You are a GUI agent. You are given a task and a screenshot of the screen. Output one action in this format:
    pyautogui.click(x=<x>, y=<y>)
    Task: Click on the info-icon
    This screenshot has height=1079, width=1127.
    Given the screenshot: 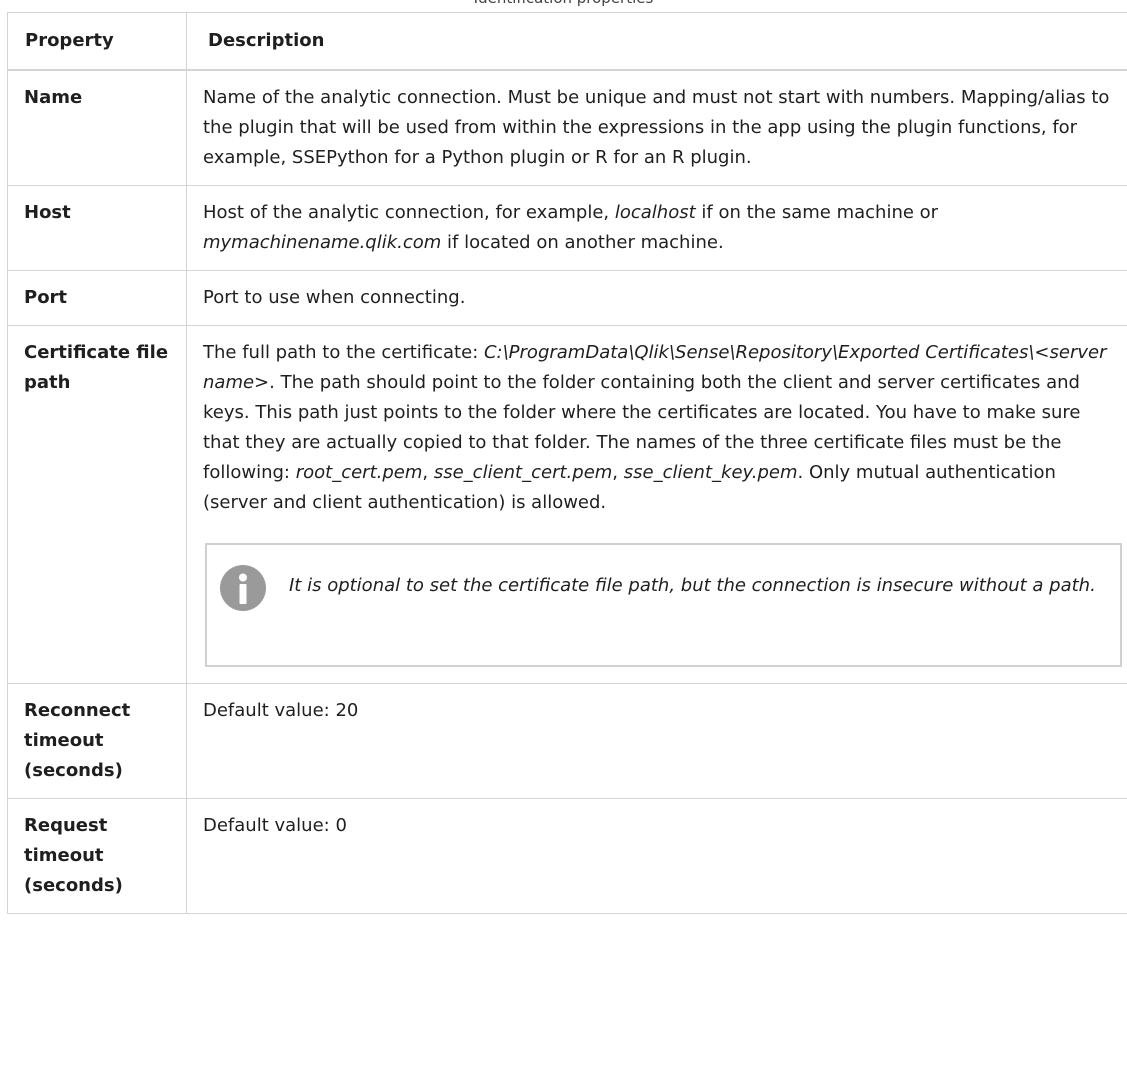 What is the action you would take?
    pyautogui.click(x=243, y=588)
    